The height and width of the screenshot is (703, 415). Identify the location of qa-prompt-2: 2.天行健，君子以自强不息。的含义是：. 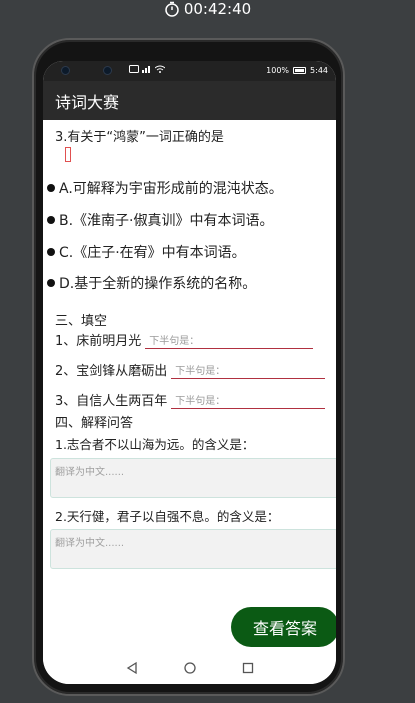
(167, 516).